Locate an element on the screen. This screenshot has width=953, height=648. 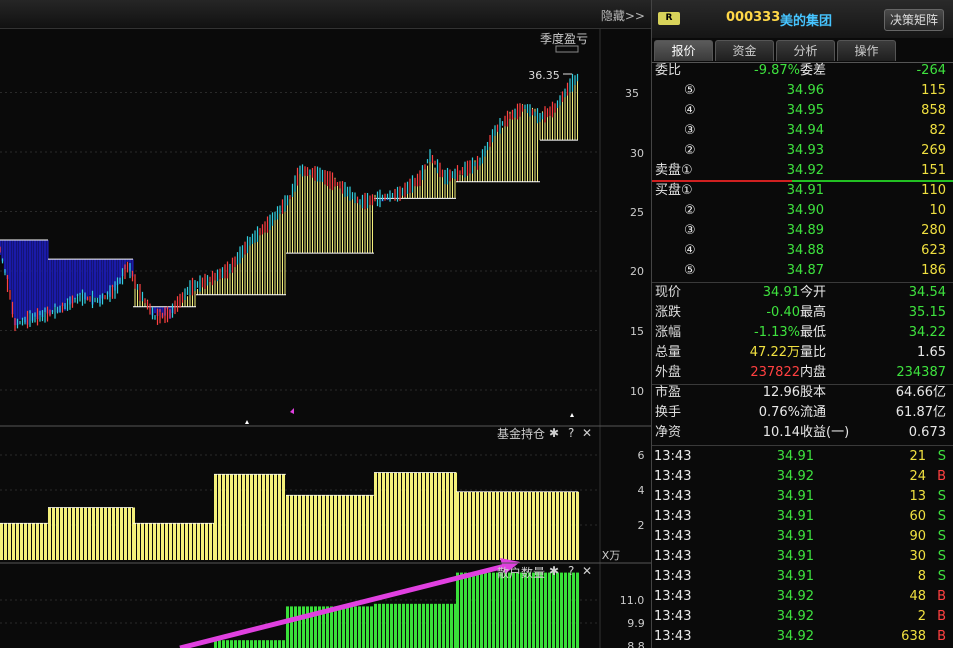
stat-value: 10.14 is located at coordinates (781, 432).